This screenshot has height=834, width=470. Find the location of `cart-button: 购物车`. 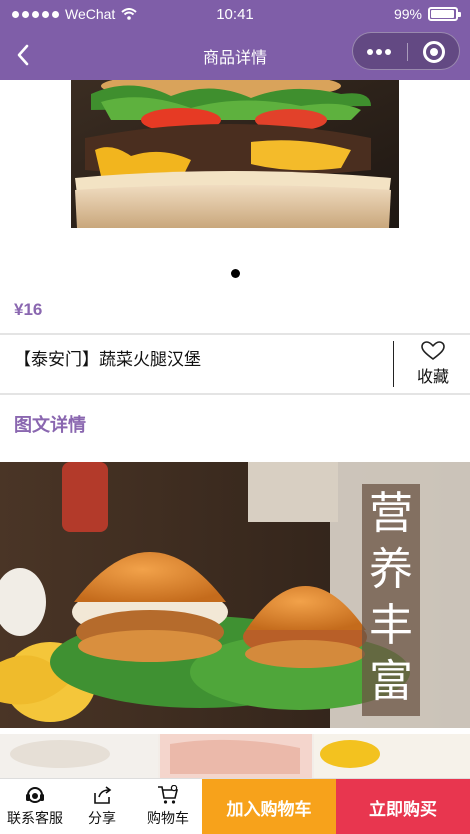

cart-button: 购物车 is located at coordinates (168, 806).